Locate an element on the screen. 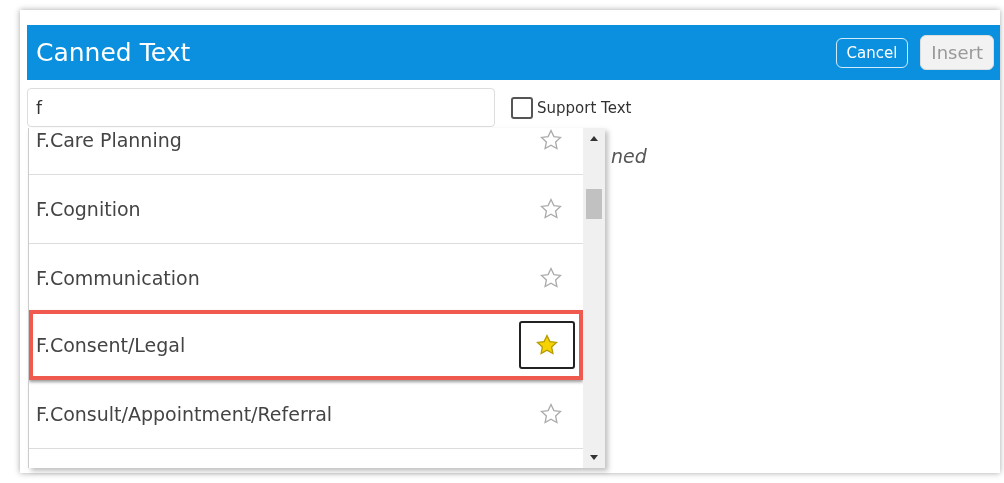 This screenshot has width=1004, height=483. item-label: F.Cognition is located at coordinates (88, 209).